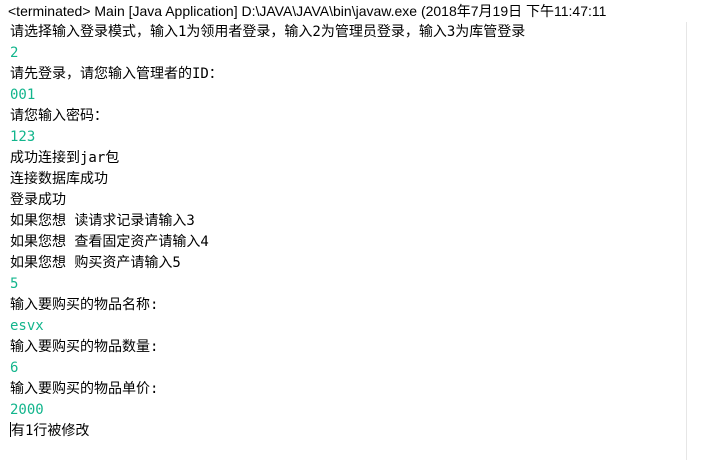 This screenshot has height=460, width=709. I want to click on console-line: 请您输入密码：, so click(59, 116).